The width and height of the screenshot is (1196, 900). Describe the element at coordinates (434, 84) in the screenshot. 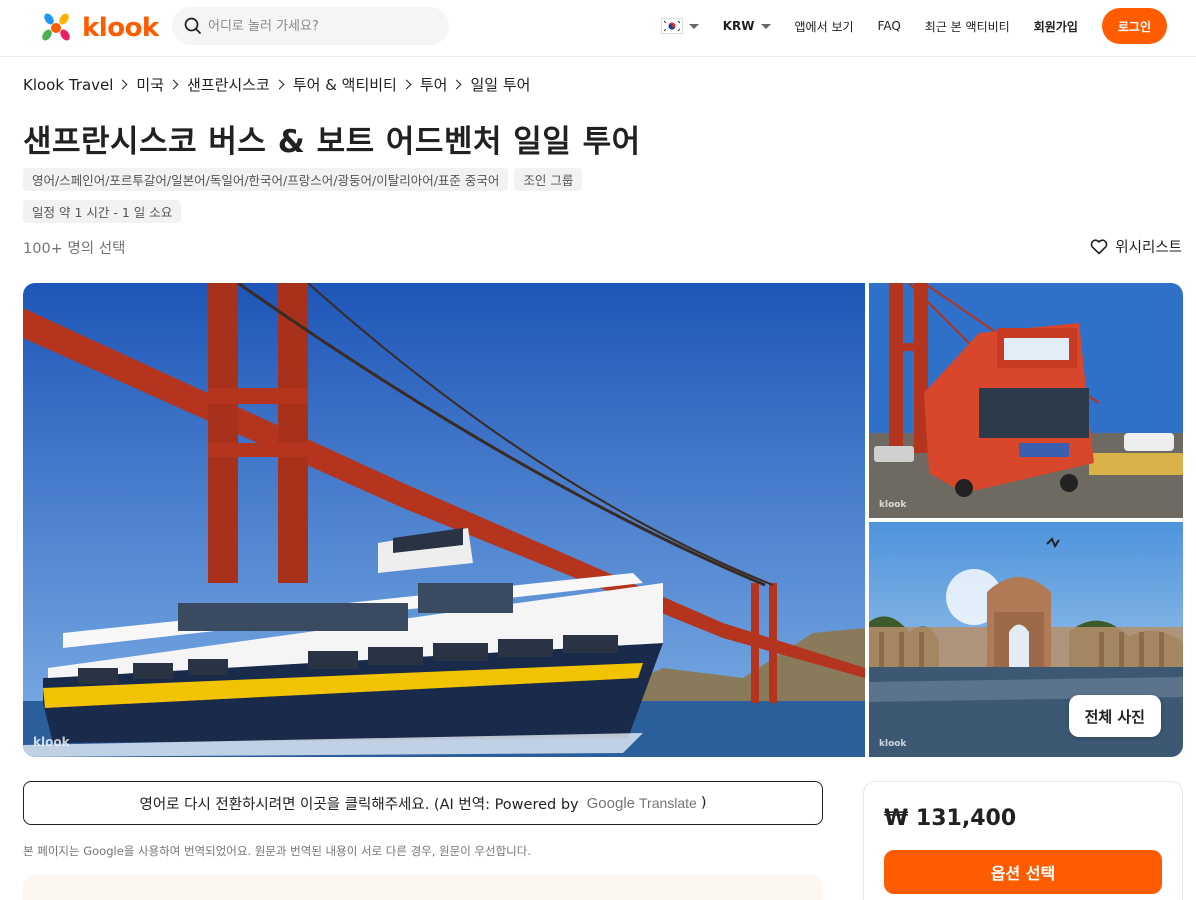

I see `breadcrumb-item: 투어` at that location.